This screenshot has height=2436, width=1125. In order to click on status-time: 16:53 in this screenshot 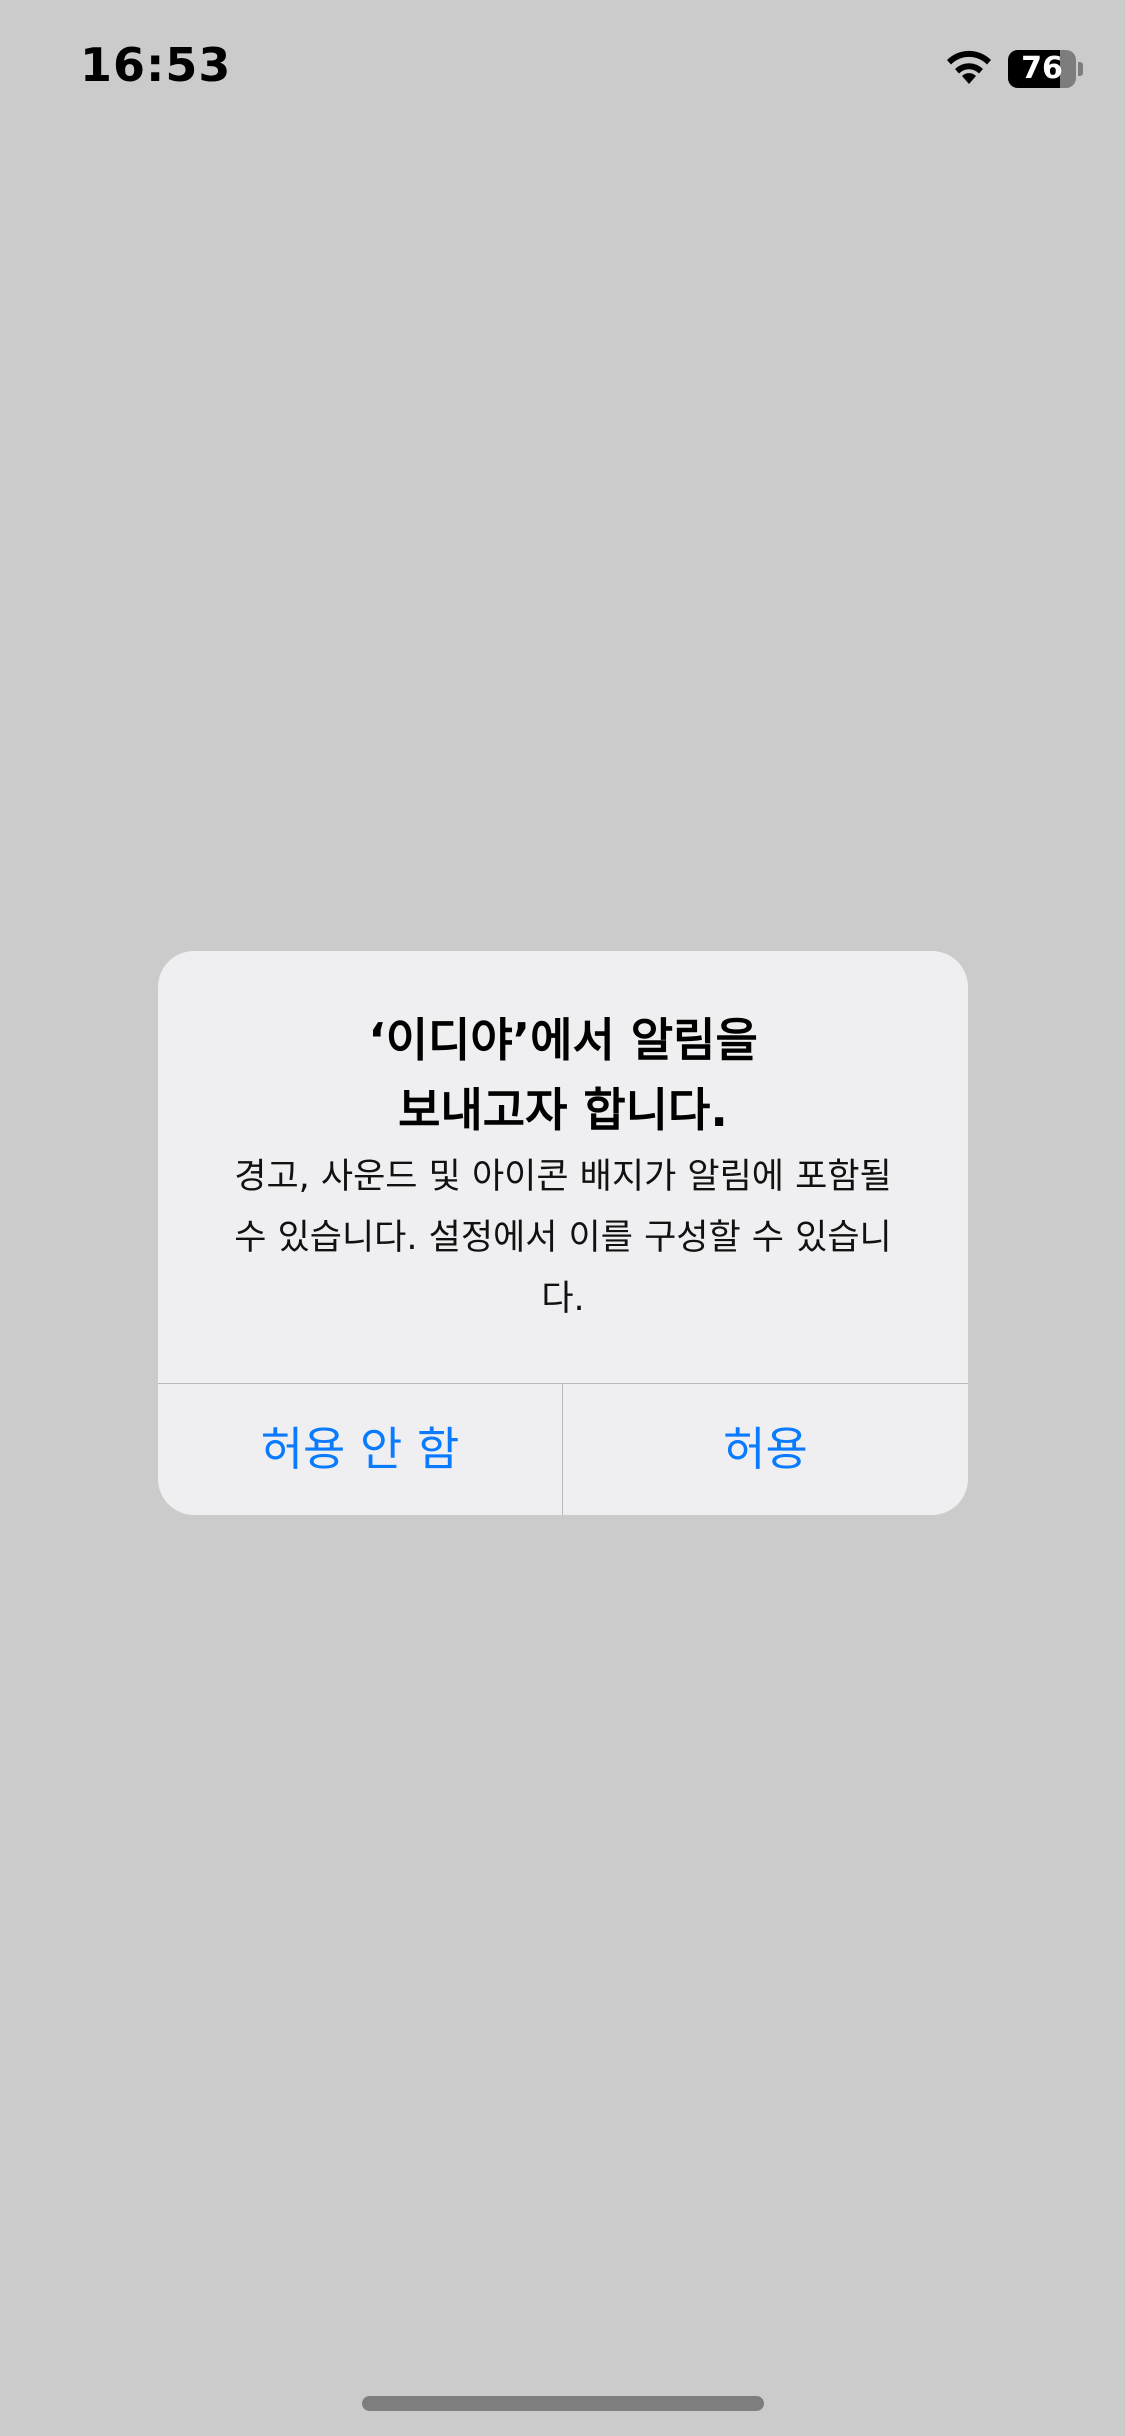, I will do `click(156, 65)`.